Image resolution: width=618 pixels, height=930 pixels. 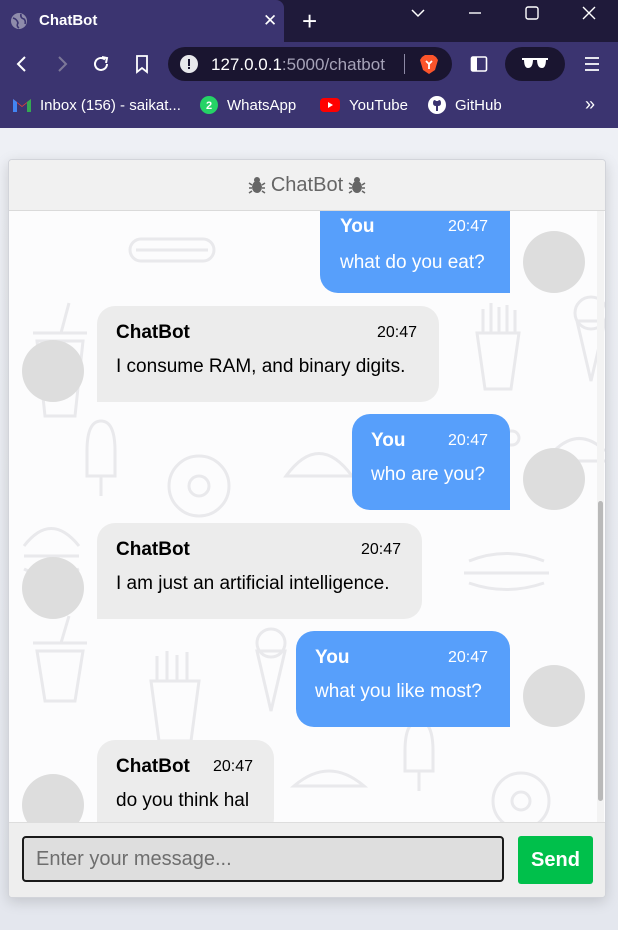 I want to click on send-button: Send, so click(x=555, y=860).